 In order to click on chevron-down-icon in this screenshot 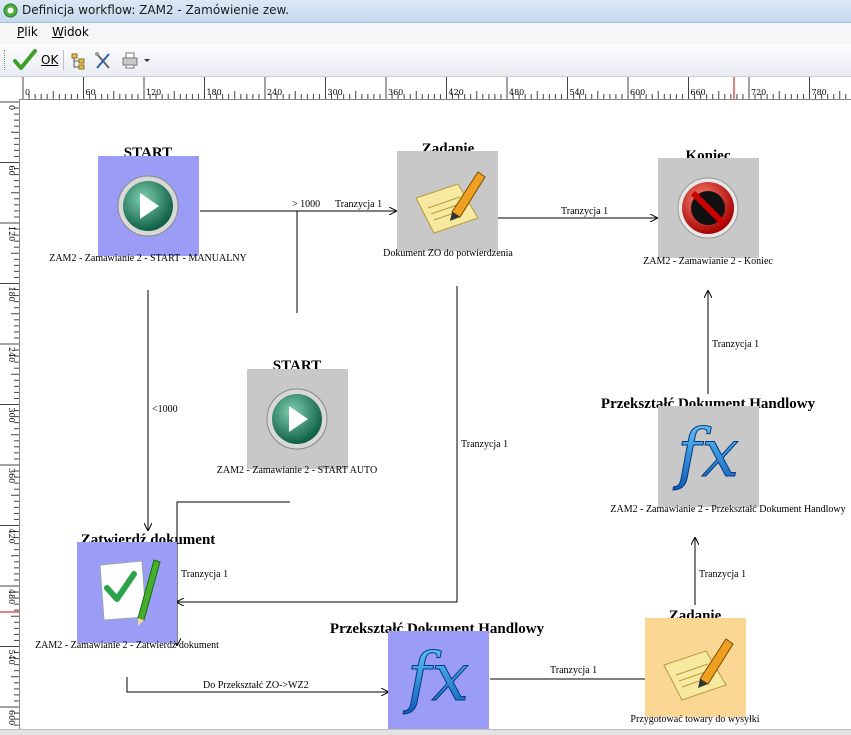, I will do `click(147, 60)`.